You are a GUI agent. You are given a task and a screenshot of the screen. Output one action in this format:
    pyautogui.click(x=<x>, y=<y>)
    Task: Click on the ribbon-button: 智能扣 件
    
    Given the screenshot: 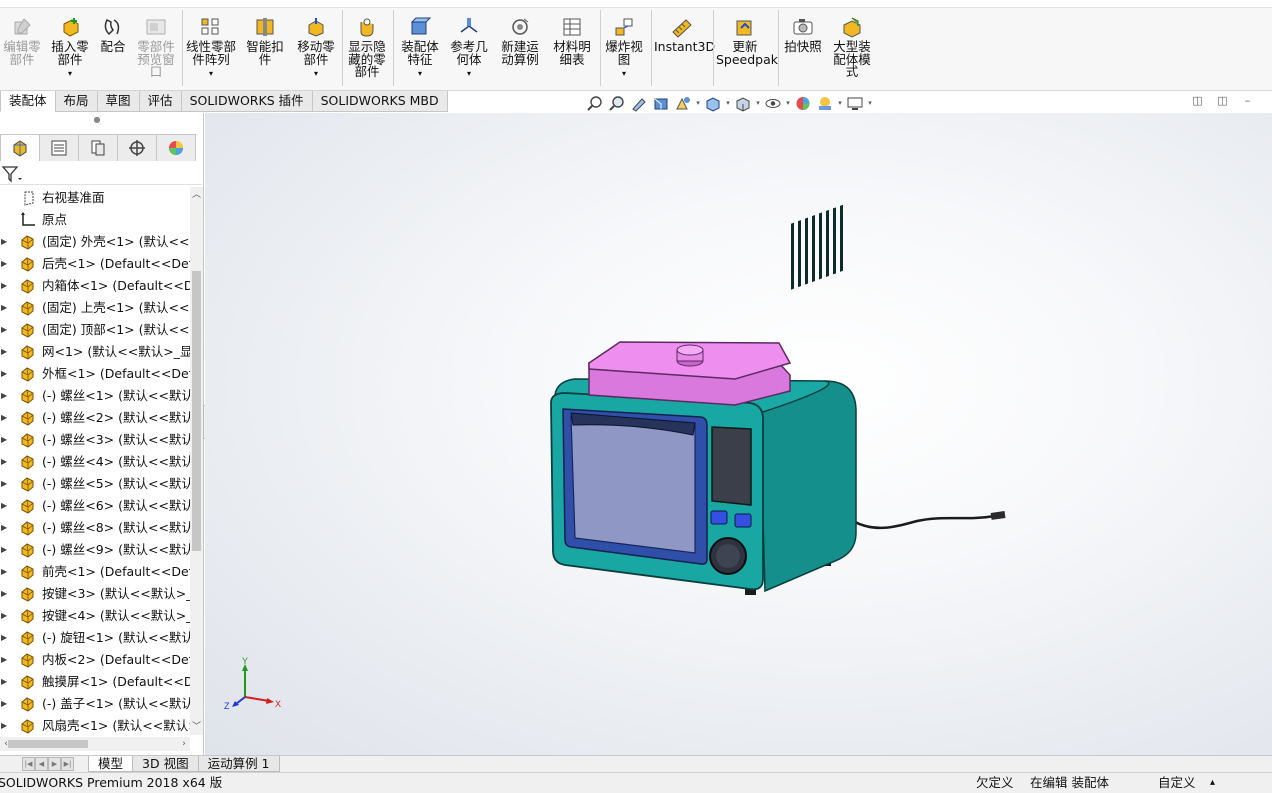 What is the action you would take?
    pyautogui.click(x=265, y=50)
    